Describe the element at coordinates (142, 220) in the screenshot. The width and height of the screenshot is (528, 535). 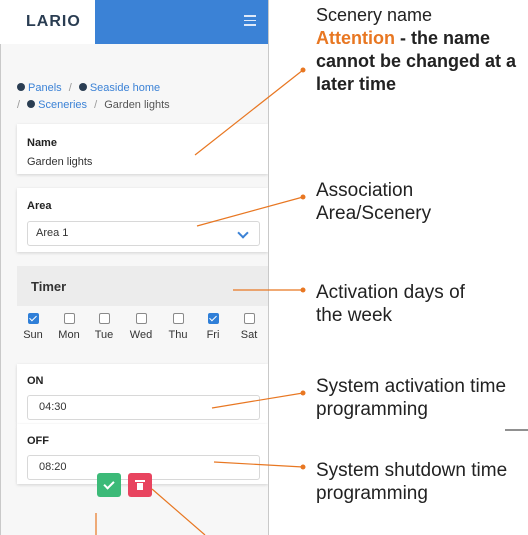
I see `area-card: Area Area 1` at that location.